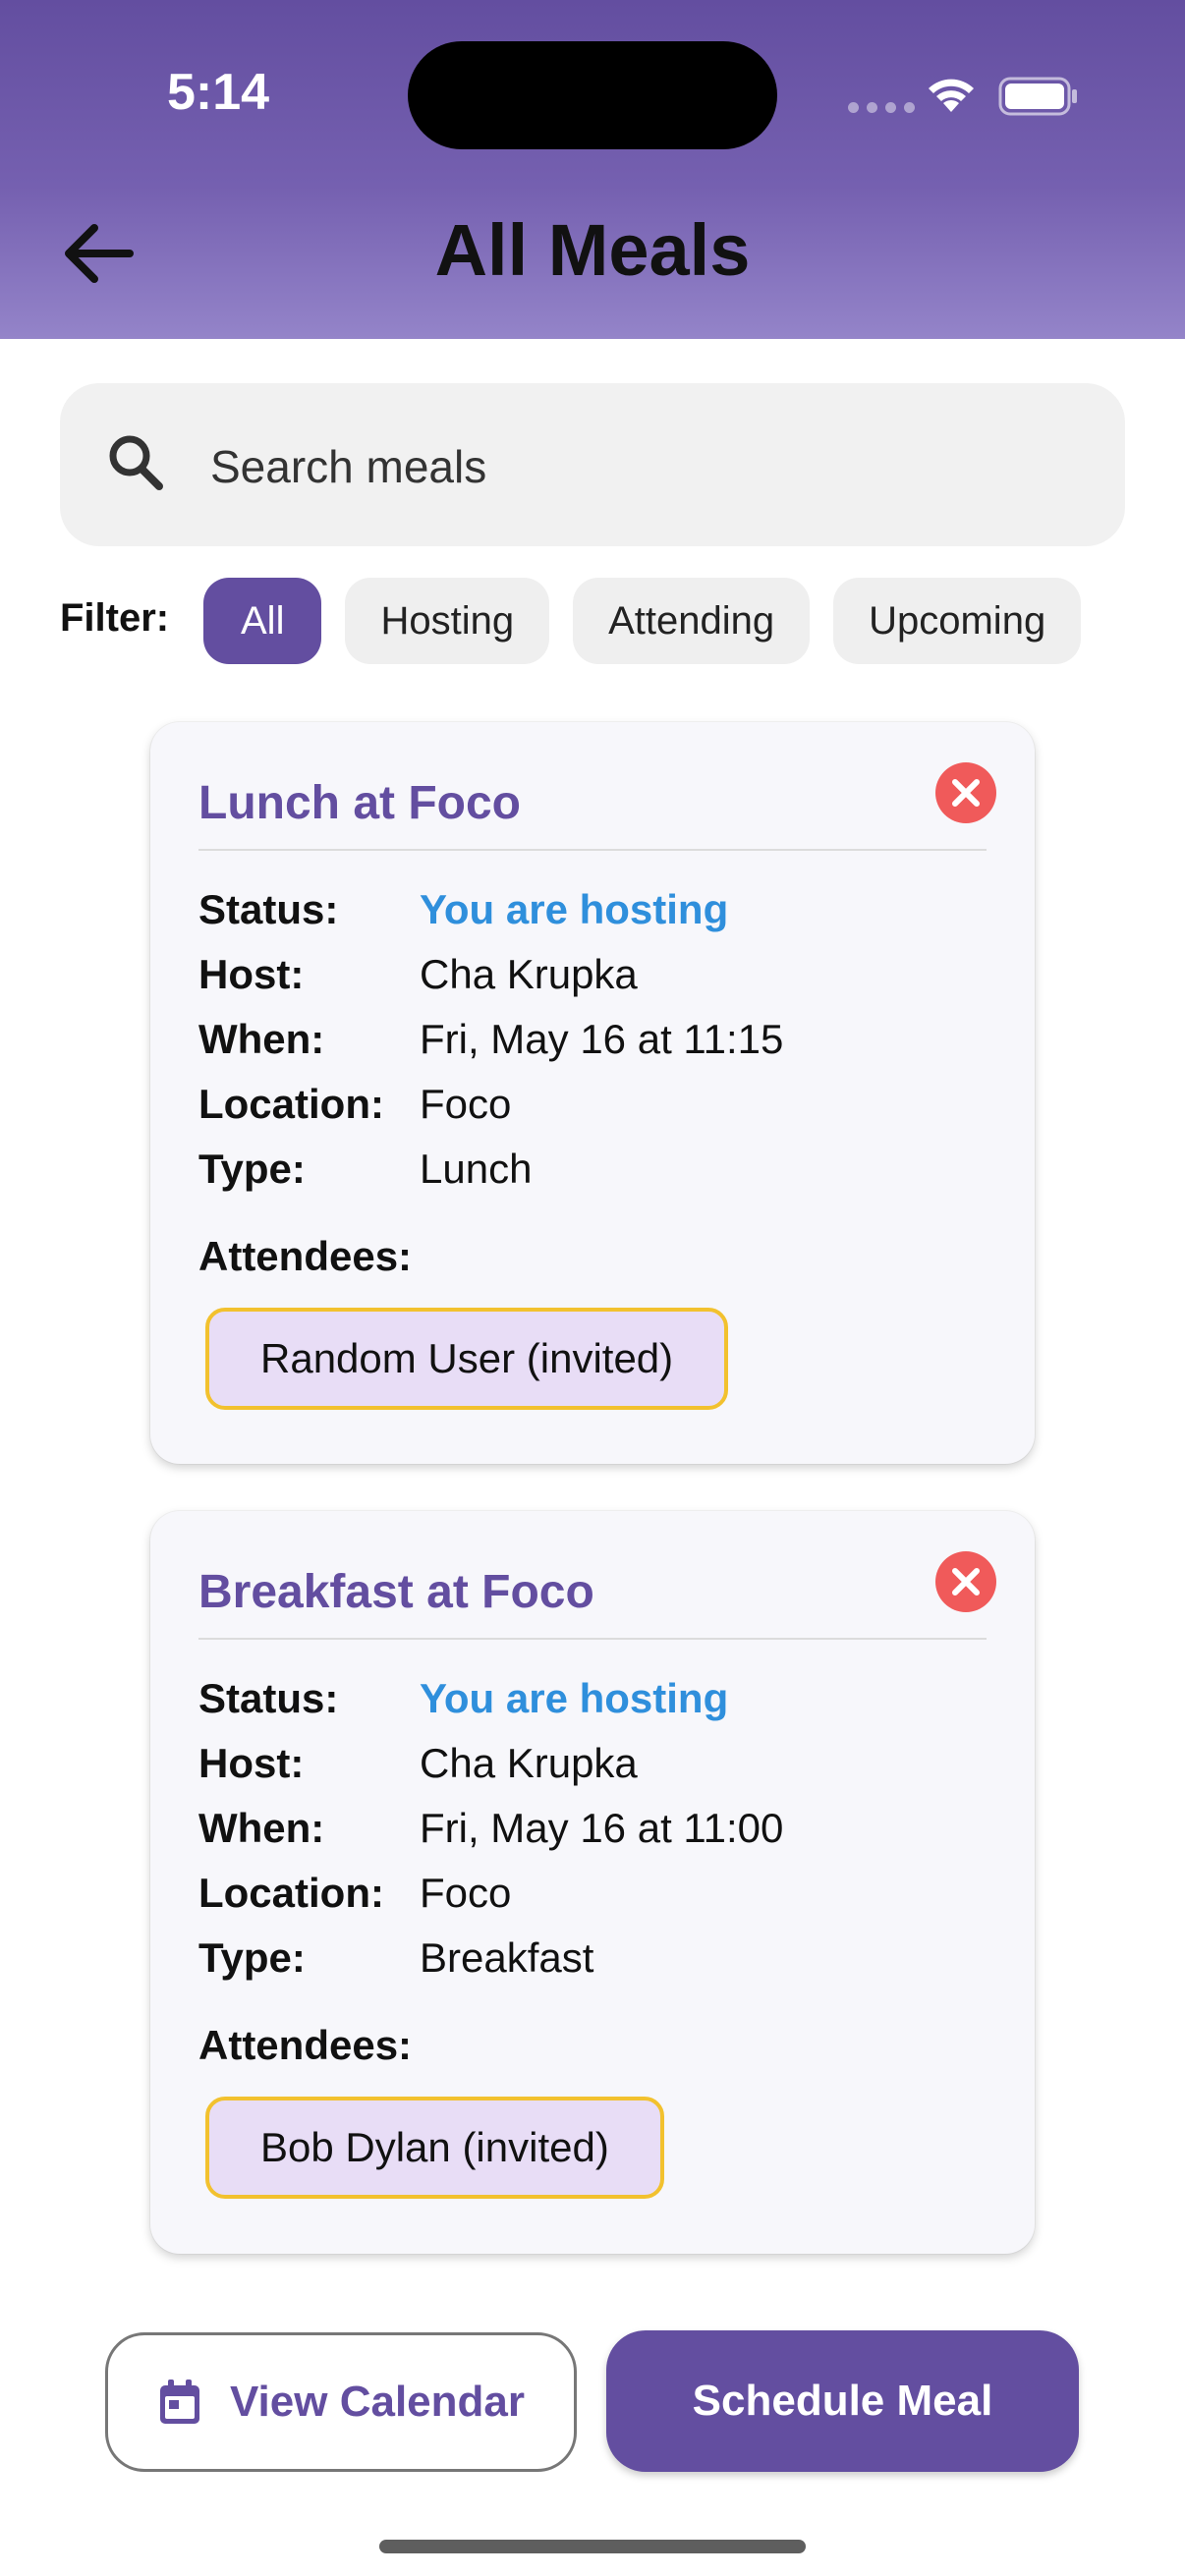  I want to click on filter-chip-upcoming: Upcoming, so click(958, 621).